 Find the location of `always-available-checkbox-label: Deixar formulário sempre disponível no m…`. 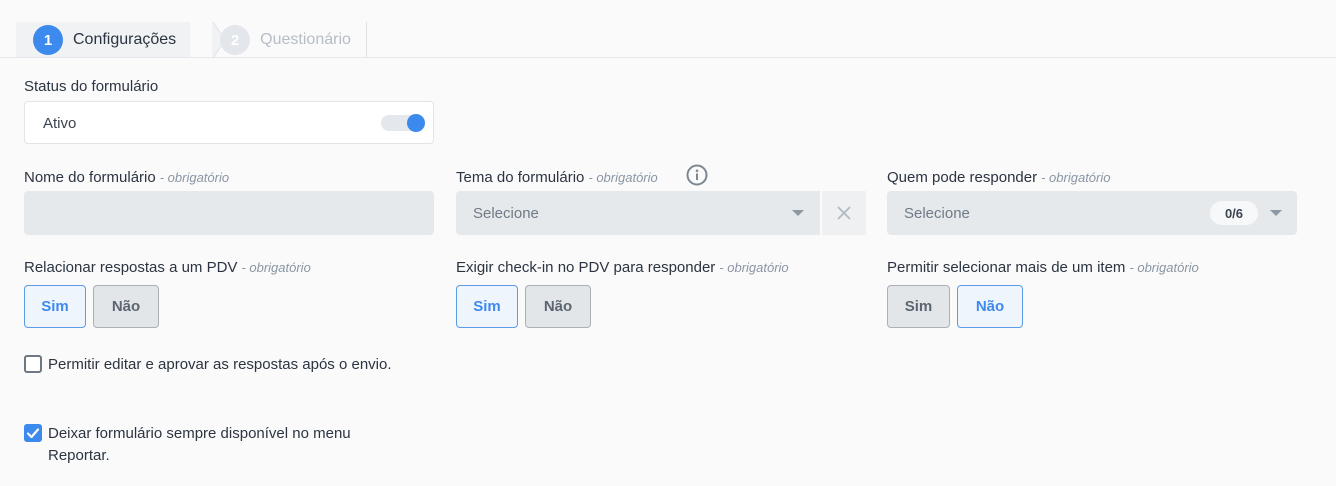

always-available-checkbox-label: Deixar formulário sempre disponível no m… is located at coordinates (199, 444).